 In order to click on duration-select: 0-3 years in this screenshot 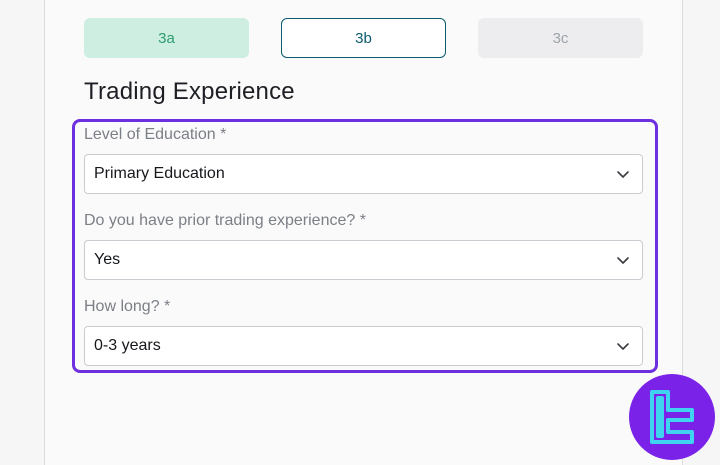, I will do `click(363, 346)`.